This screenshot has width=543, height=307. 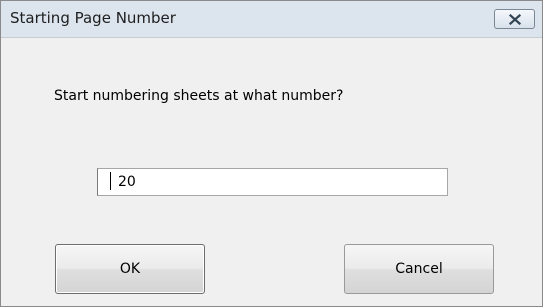 I want to click on close-button, so click(x=514, y=19).